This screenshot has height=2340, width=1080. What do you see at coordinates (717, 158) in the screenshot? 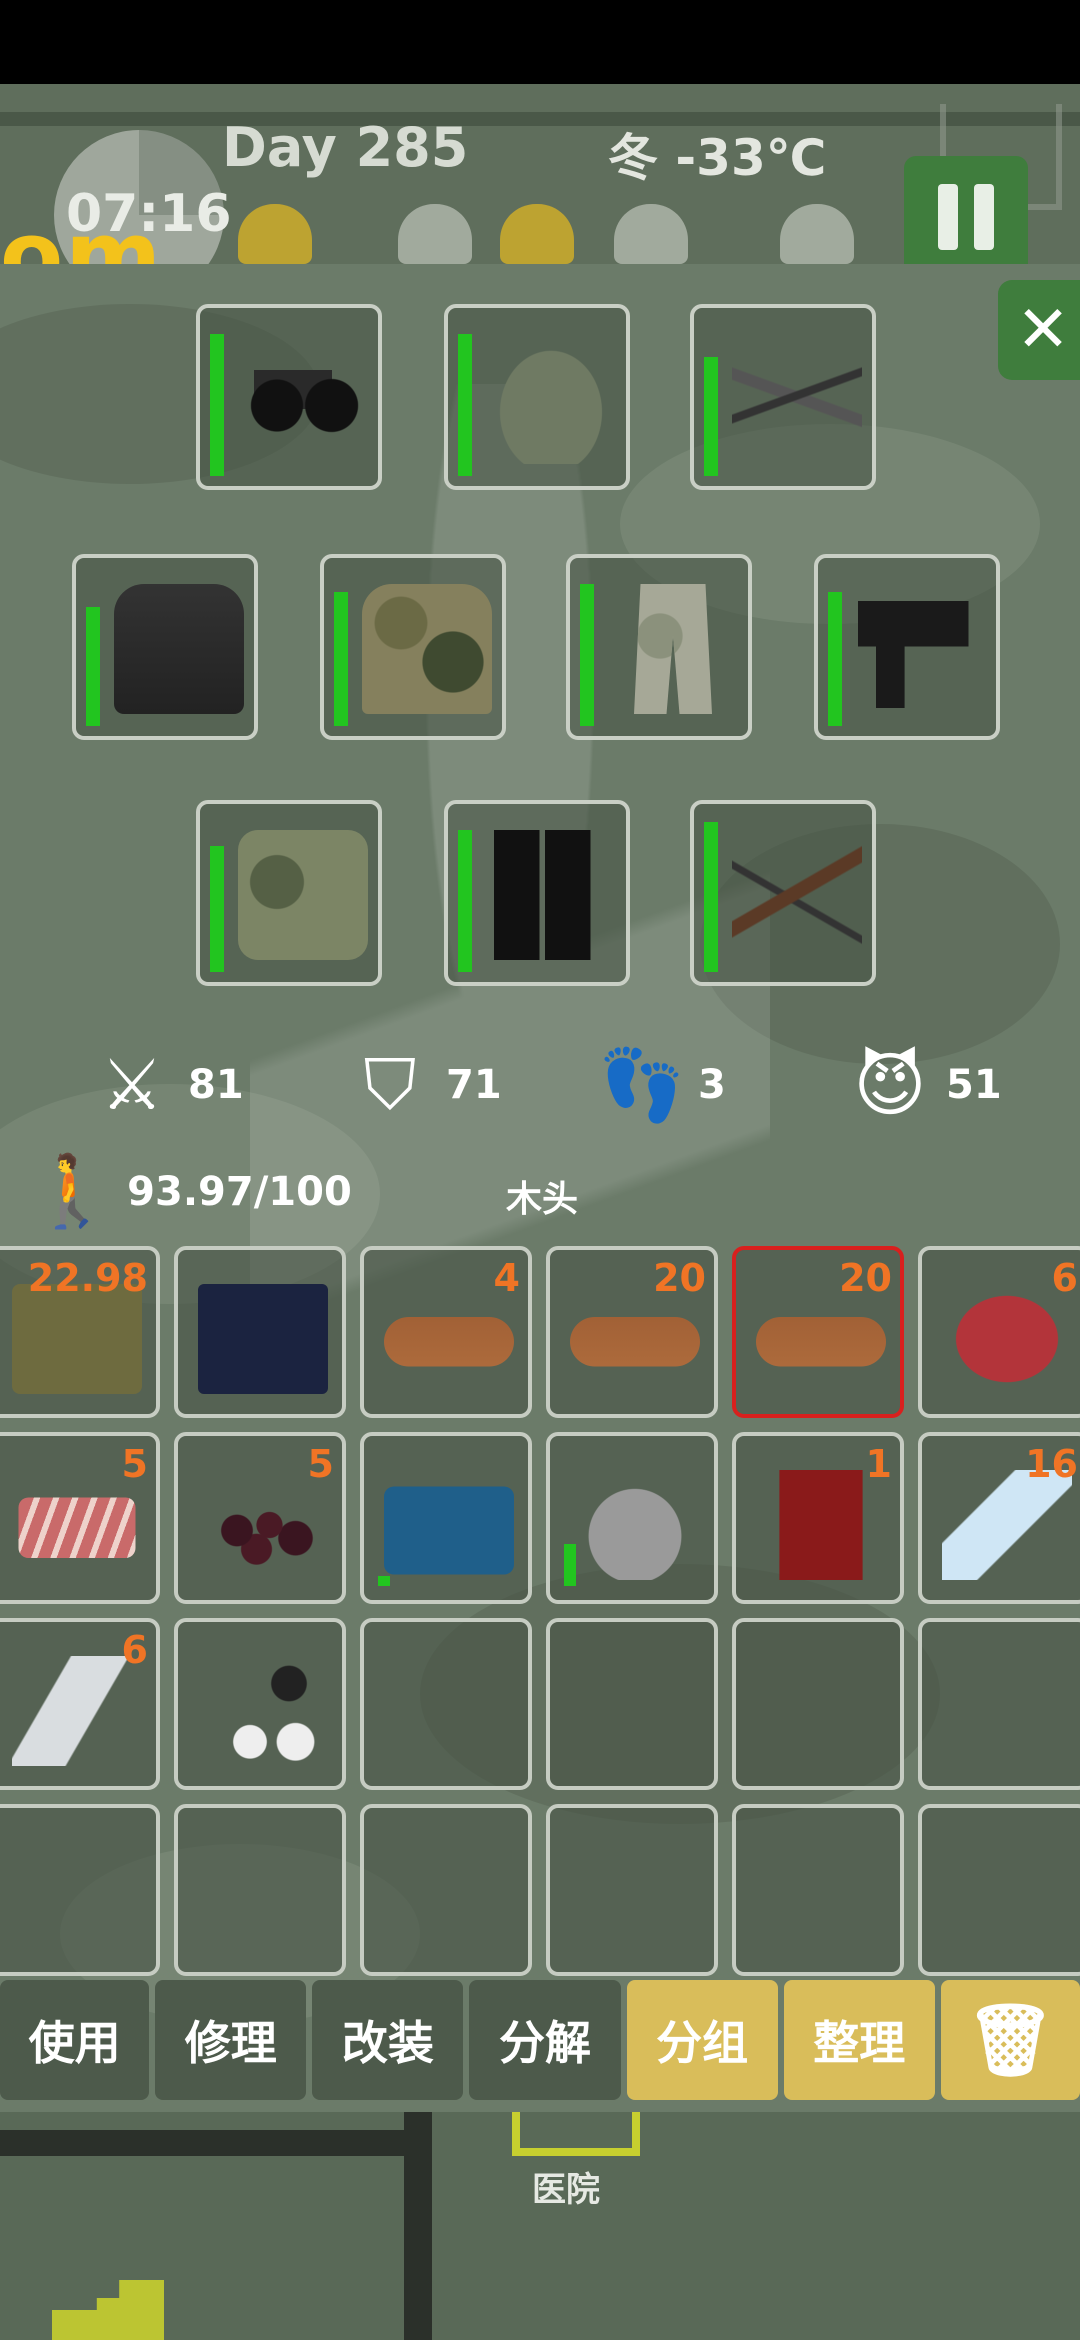
I see `season-temperature: 冬 -33℃` at bounding box center [717, 158].